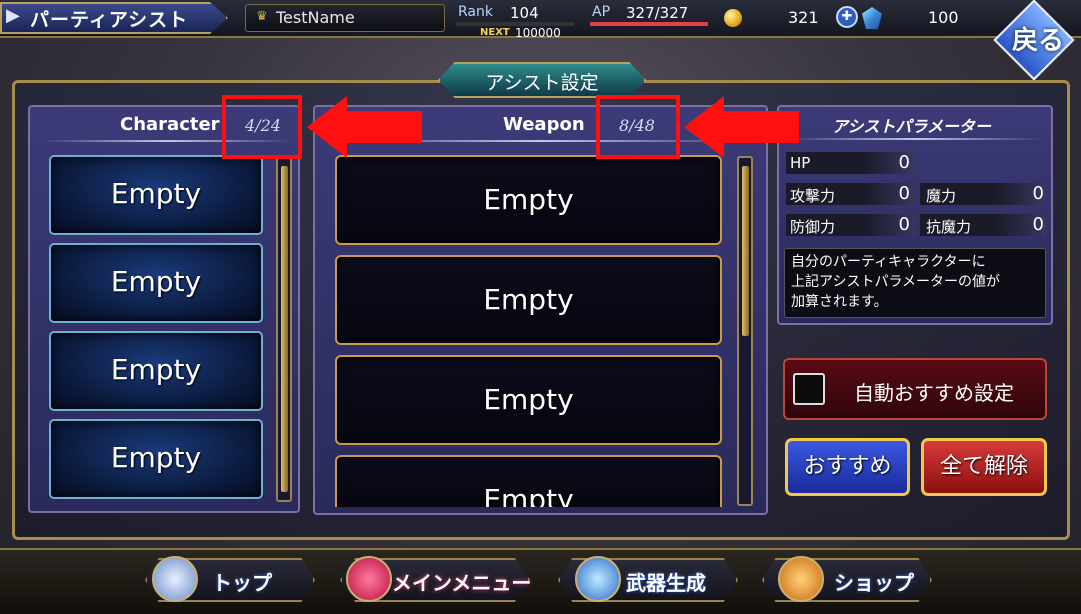 The width and height of the screenshot is (1081, 614). I want to click on player-name: TestName, so click(315, 17).